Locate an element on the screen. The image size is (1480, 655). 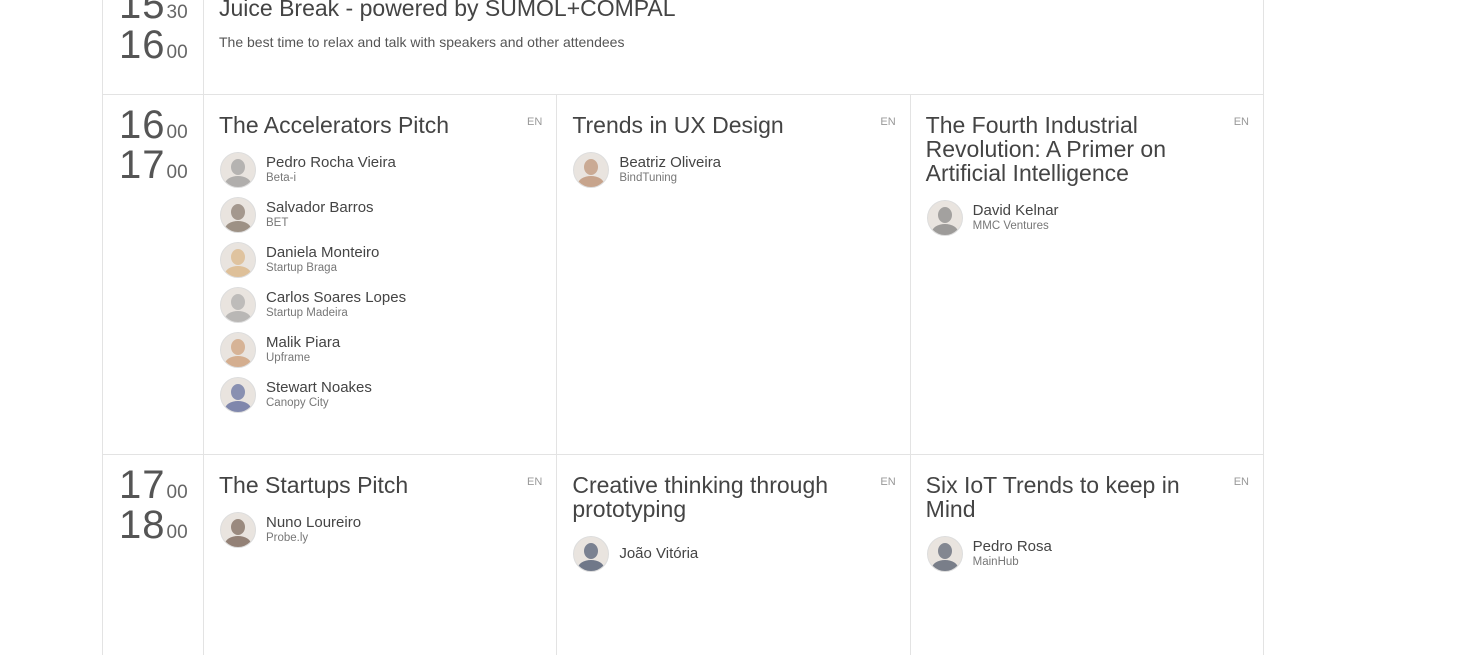
end-time: 1600 is located at coordinates (153, 45).